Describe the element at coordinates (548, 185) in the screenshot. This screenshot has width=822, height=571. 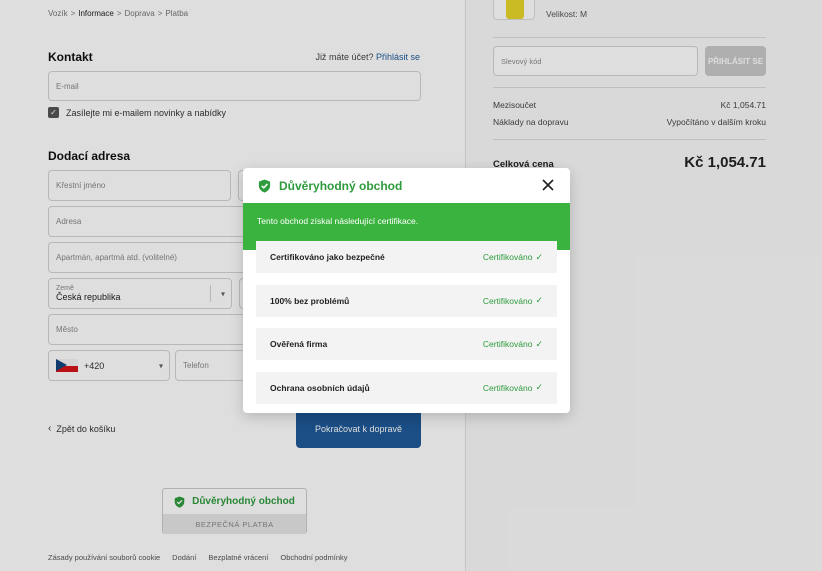
I see `close-icon` at that location.